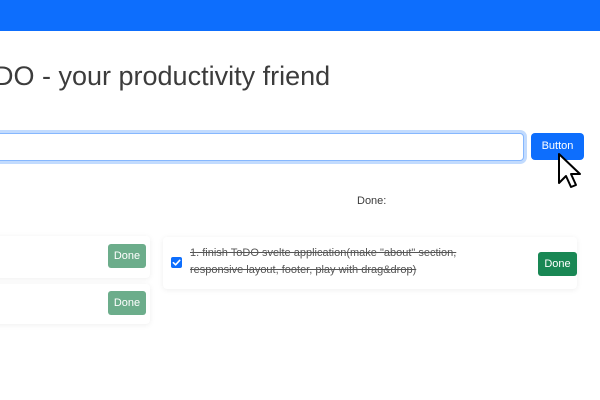 The image size is (600, 400). Describe the element at coordinates (300, 15) in the screenshot. I see `top-navbar` at that location.